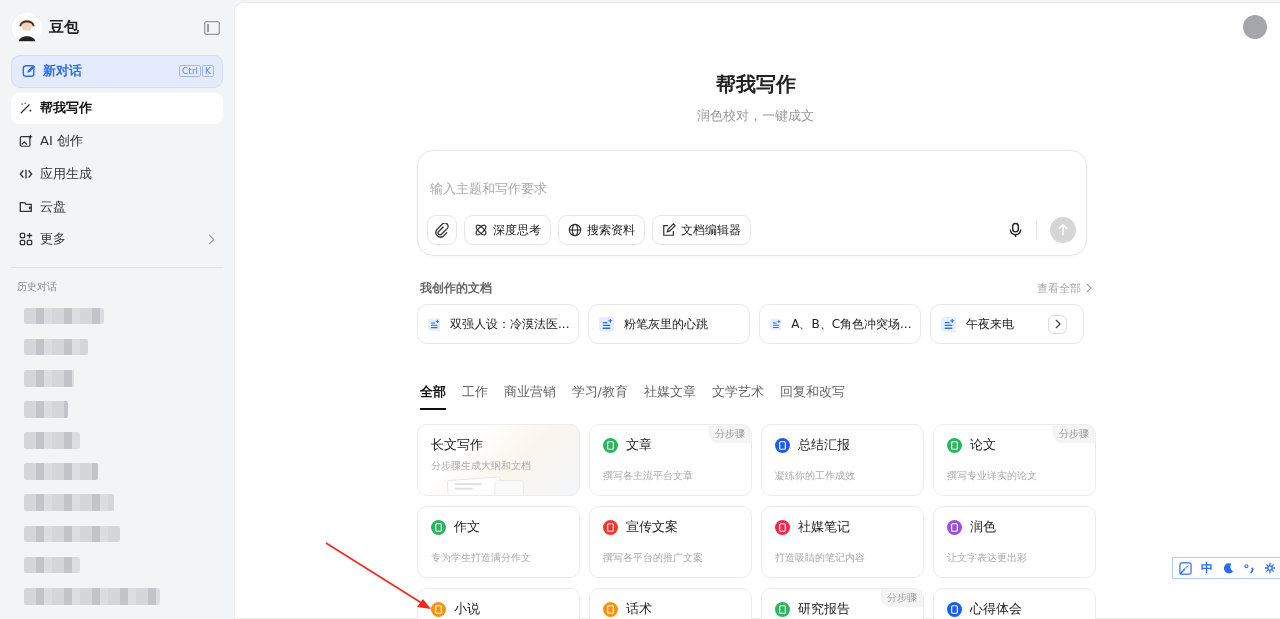  Describe the element at coordinates (820, 558) in the screenshot. I see `card-description: 打造吸睛的笔记内容` at that location.